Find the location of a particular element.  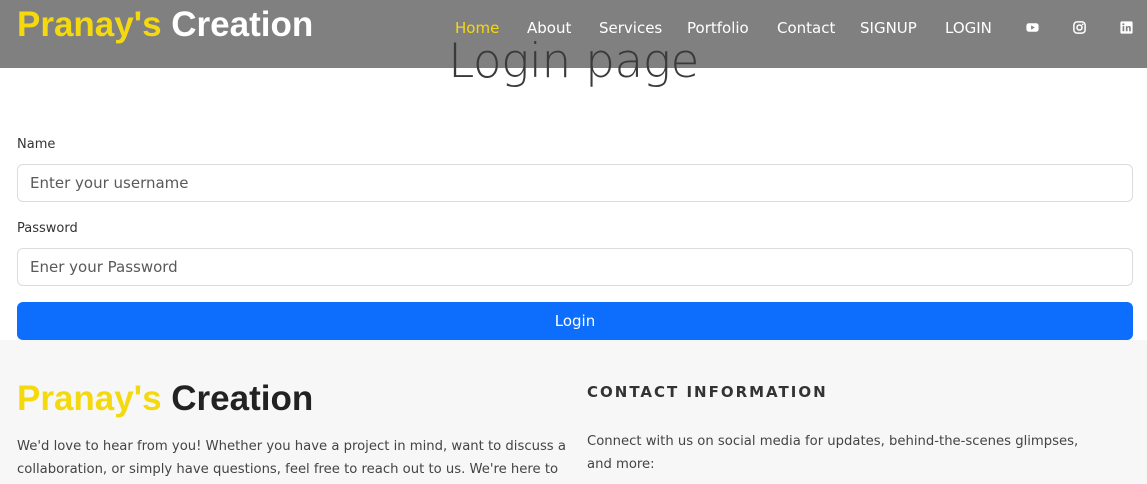

username-input is located at coordinates (575, 183).